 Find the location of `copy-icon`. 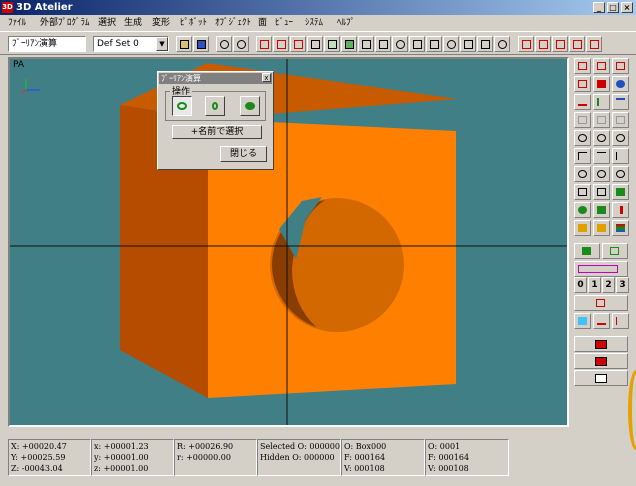

copy-icon is located at coordinates (315, 44).